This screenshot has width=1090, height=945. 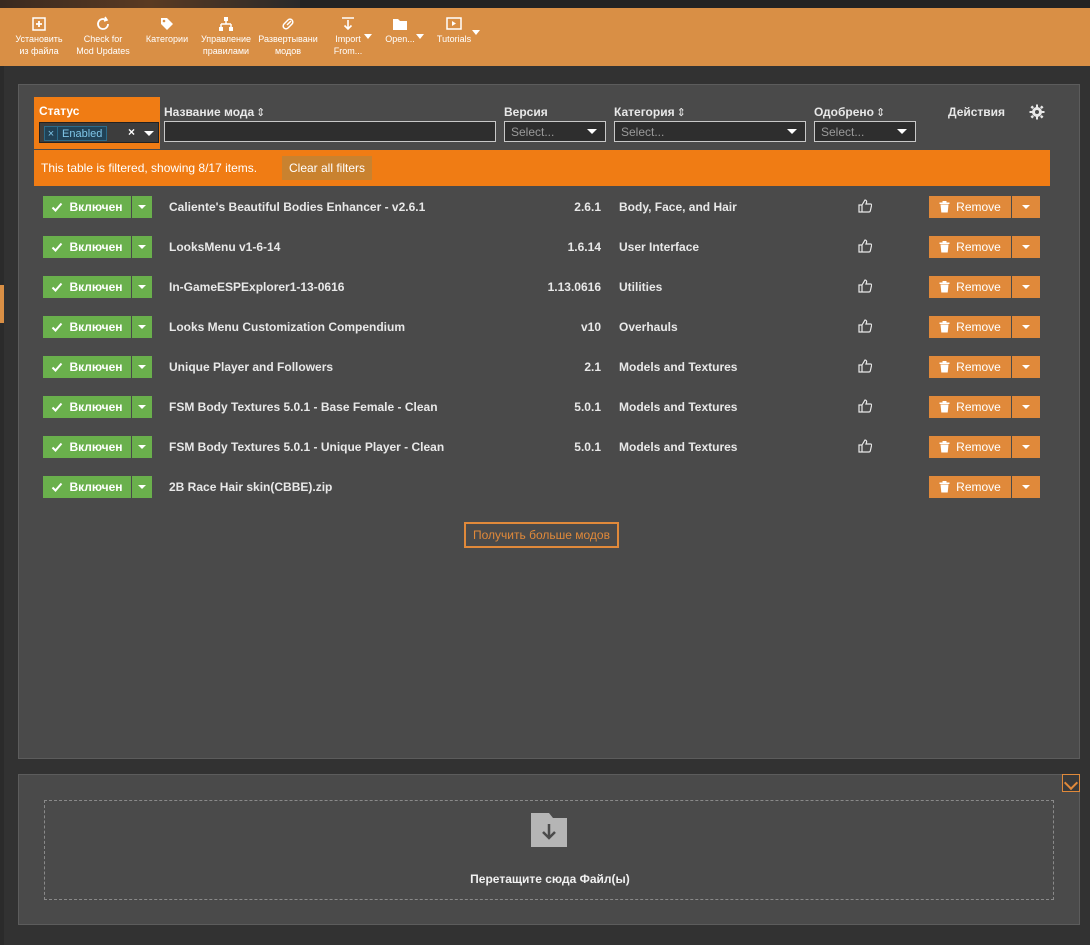 What do you see at coordinates (131, 132) in the screenshot?
I see `clear-filter-icon: ×` at bounding box center [131, 132].